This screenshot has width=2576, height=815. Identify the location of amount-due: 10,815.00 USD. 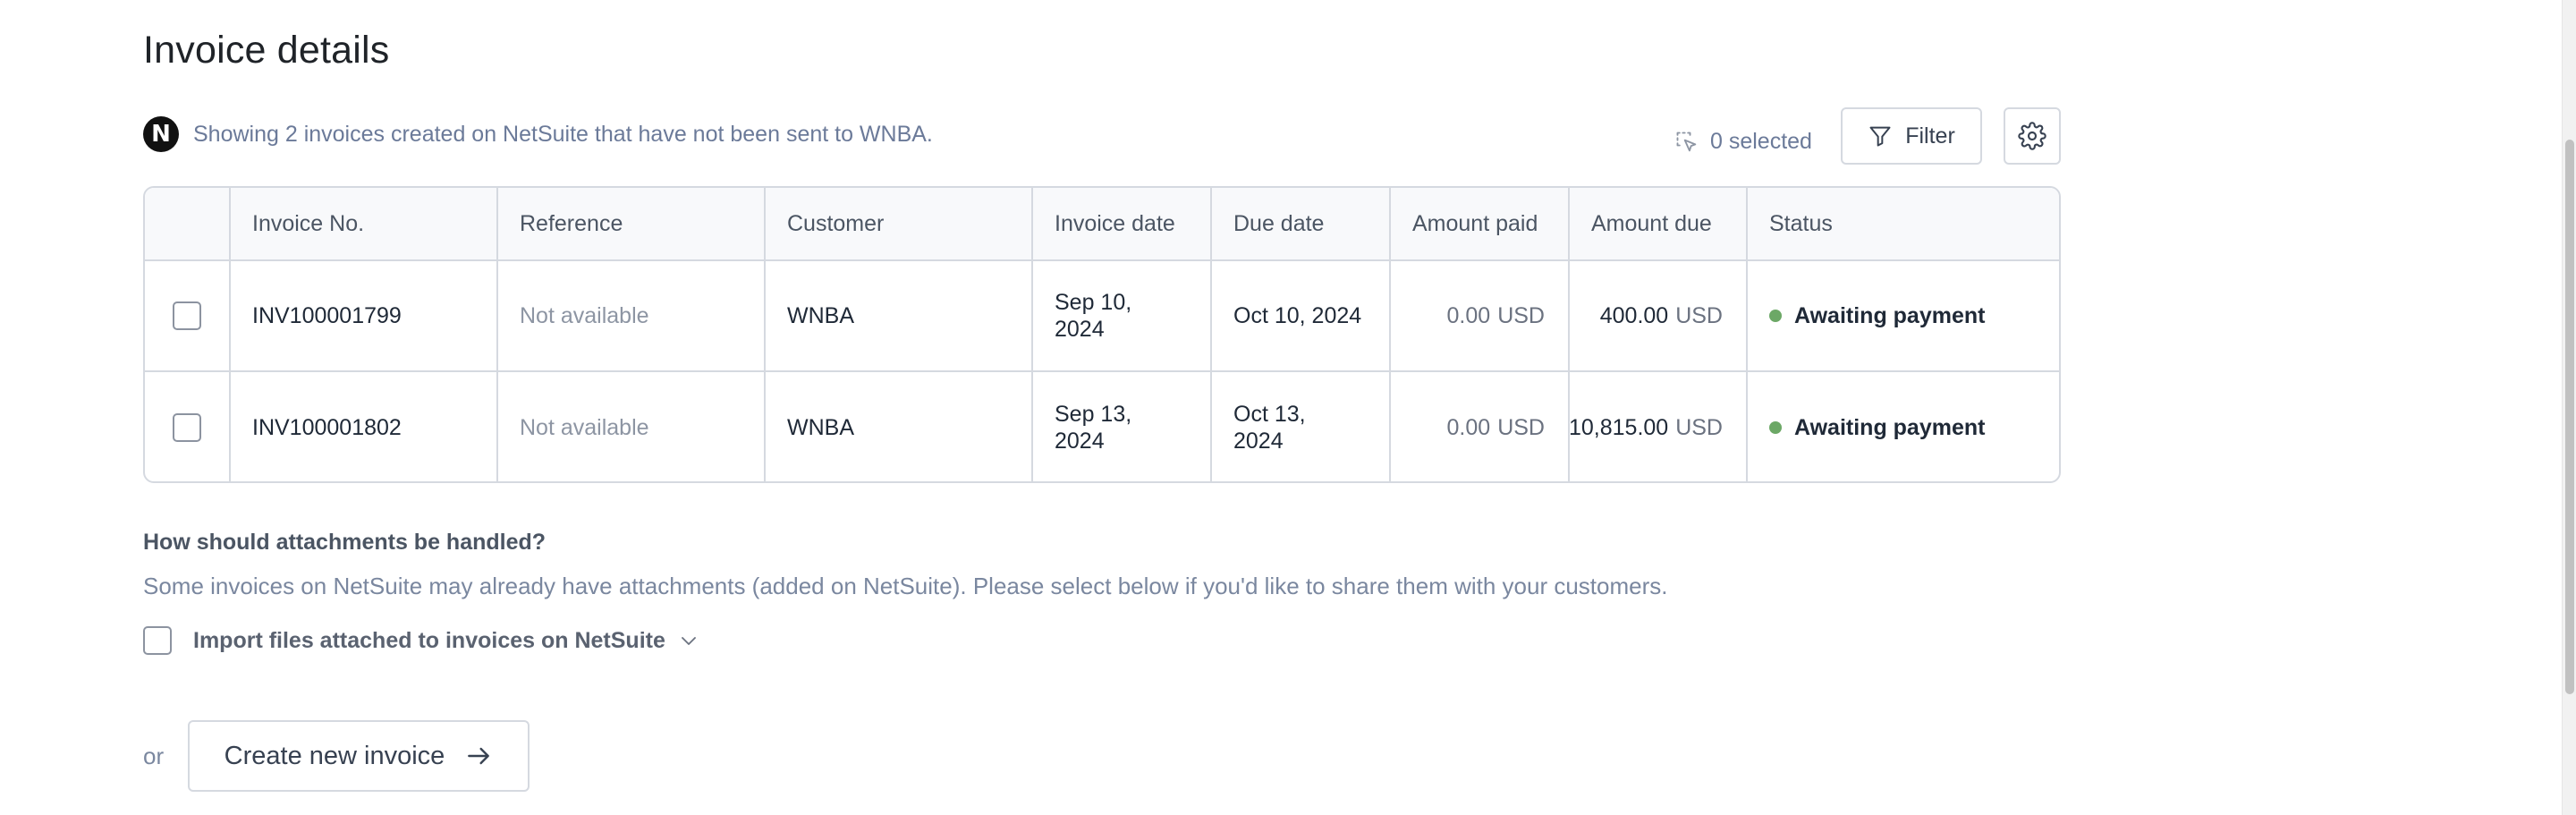
(1658, 426).